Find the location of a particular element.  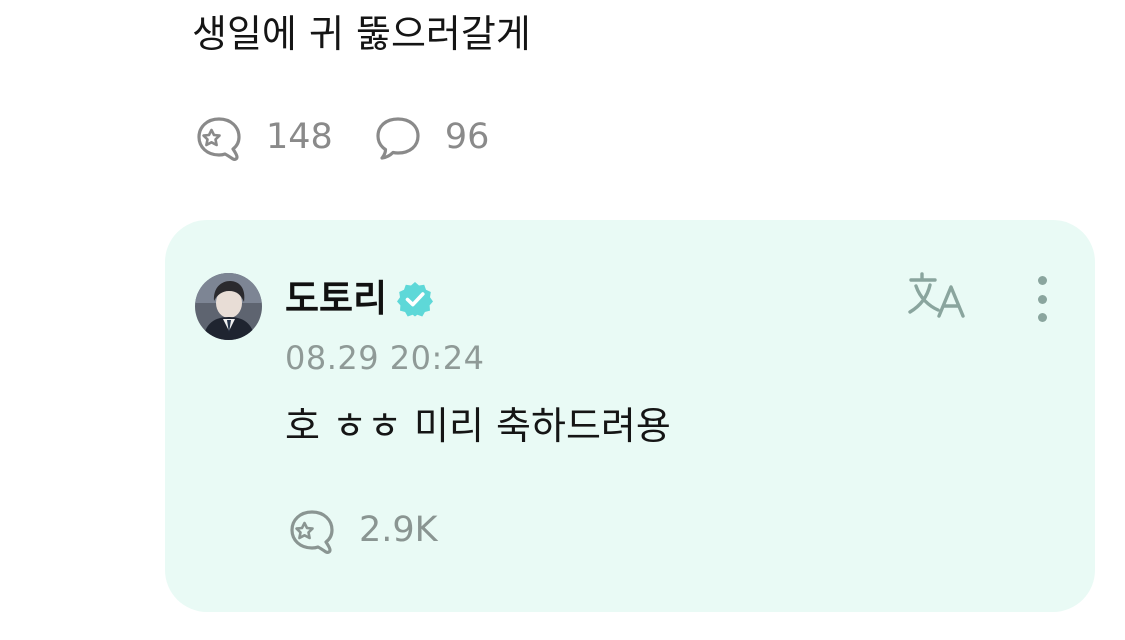

reply-like-button: 2.9K is located at coordinates (361, 530).